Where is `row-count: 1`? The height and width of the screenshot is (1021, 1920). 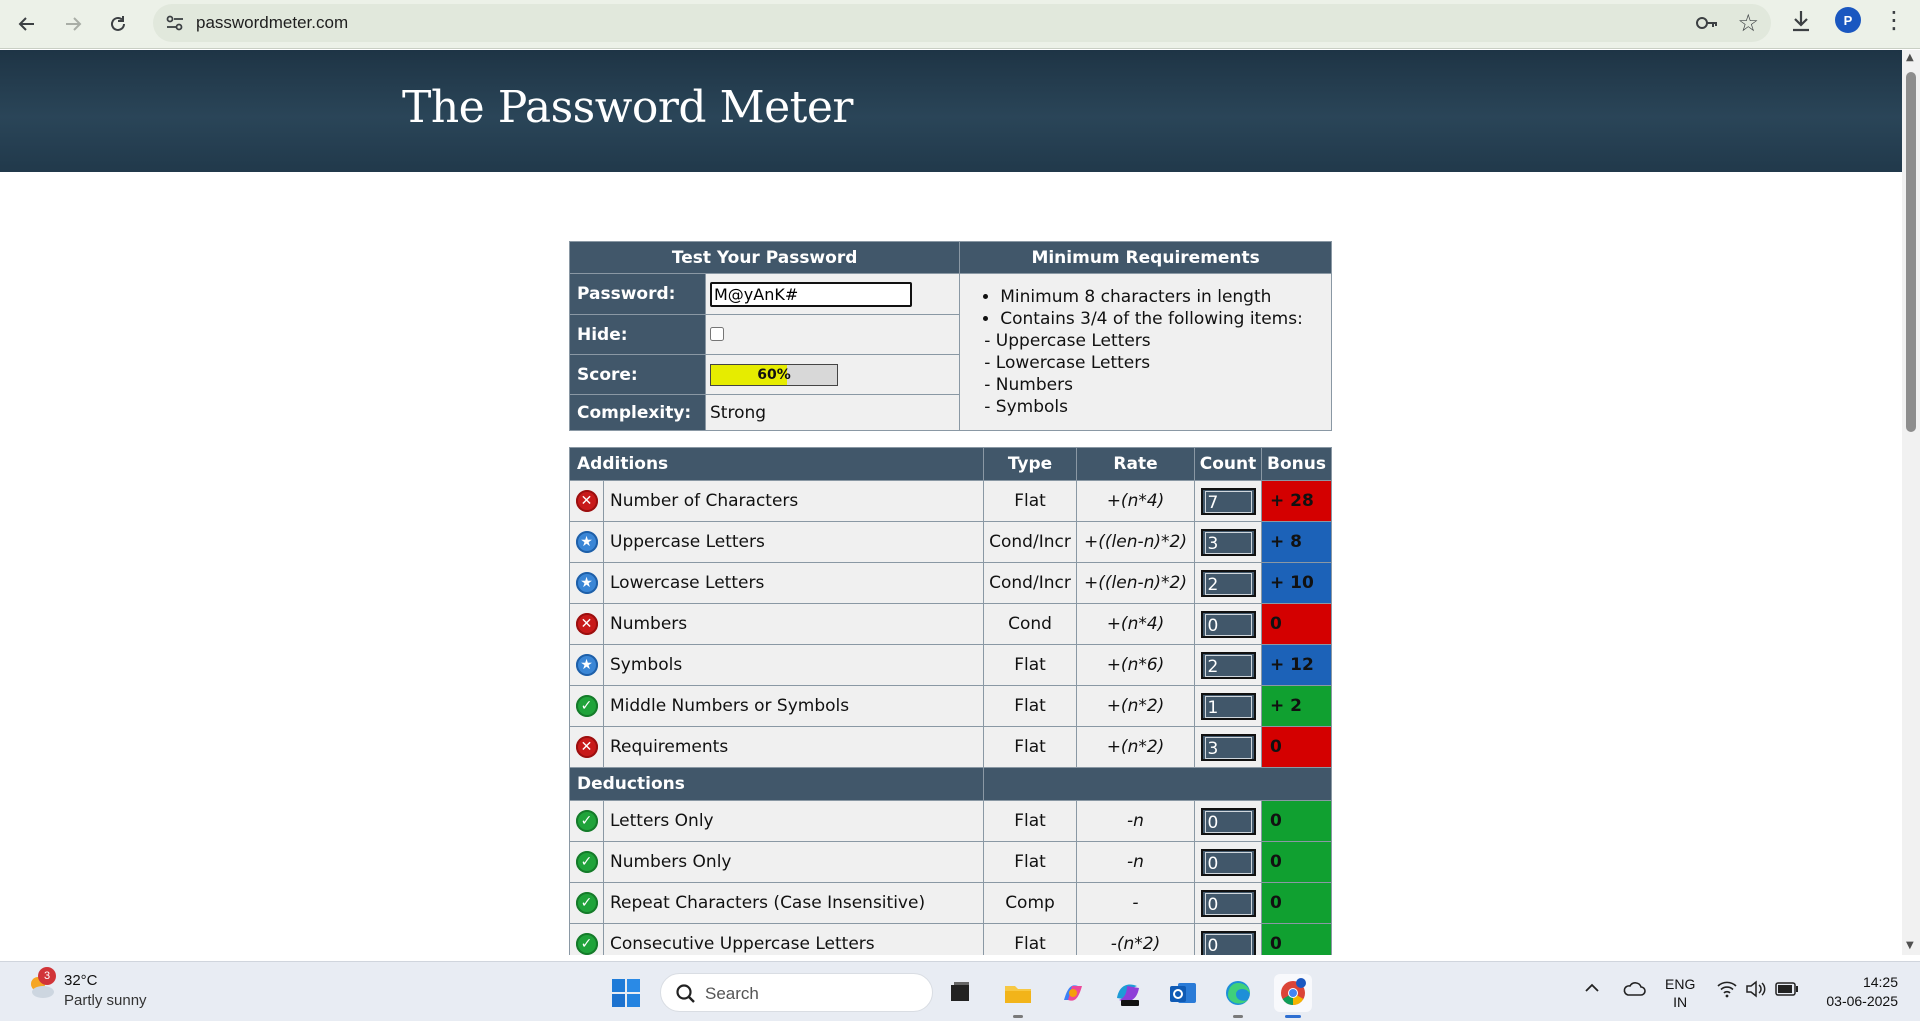 row-count: 1 is located at coordinates (1228, 706).